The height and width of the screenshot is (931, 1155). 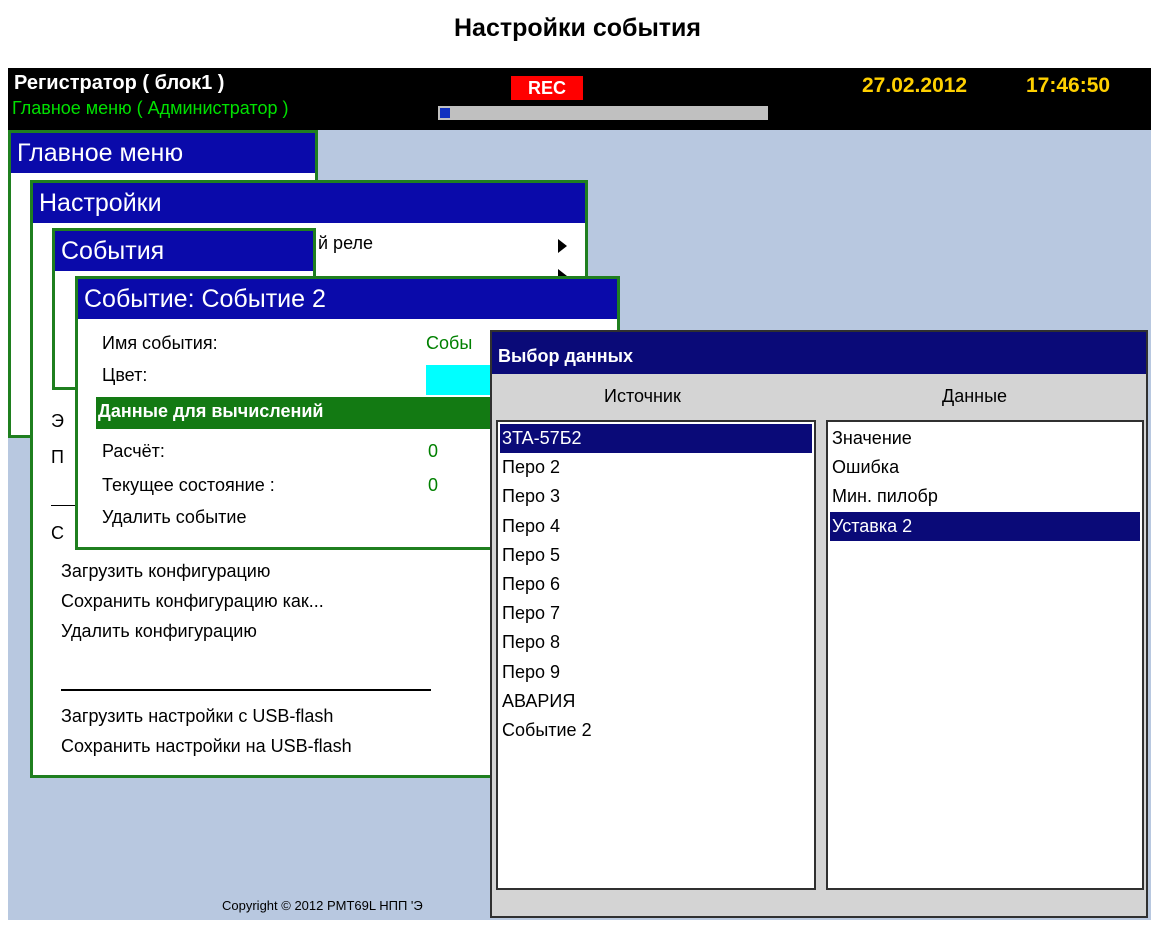 What do you see at coordinates (322, 905) in the screenshot?
I see `copyright-text: Copyright © 2012 PMT69L НПП 'Э` at bounding box center [322, 905].